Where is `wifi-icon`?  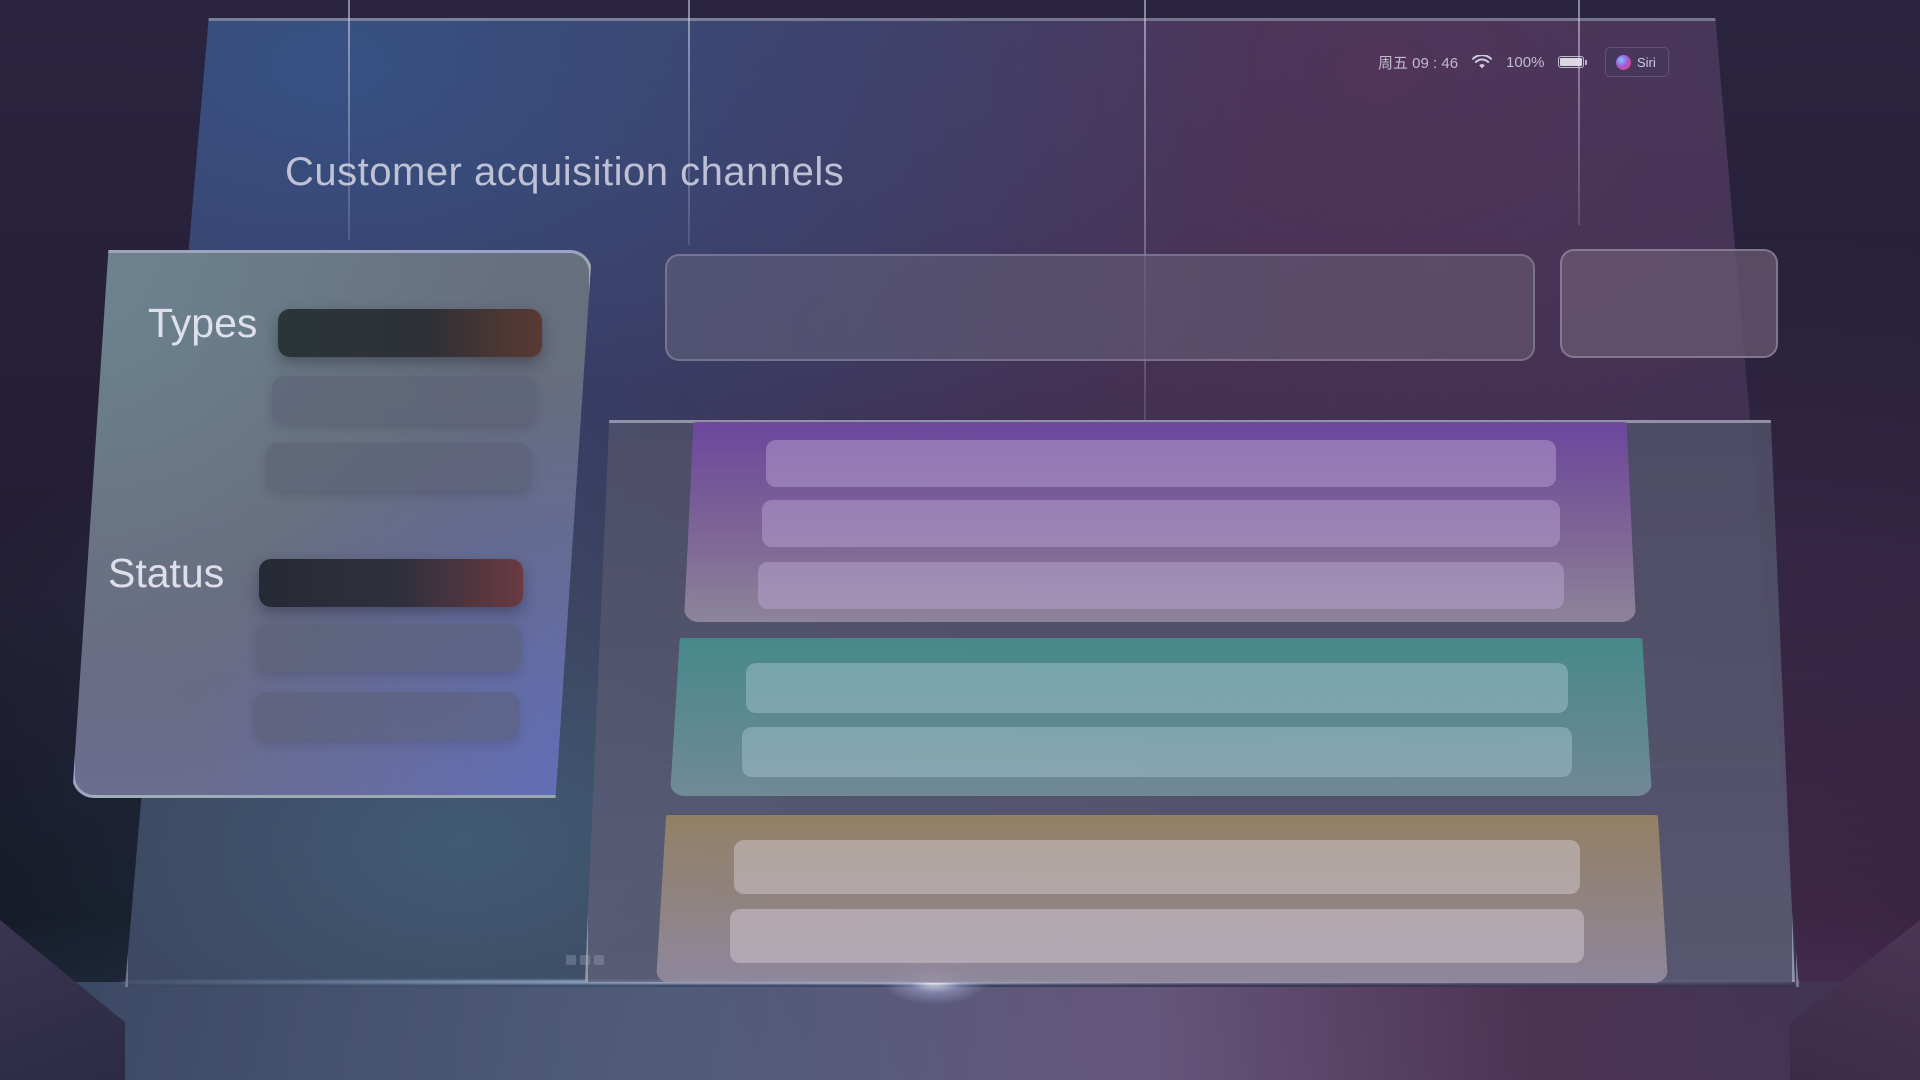 wifi-icon is located at coordinates (1482, 61).